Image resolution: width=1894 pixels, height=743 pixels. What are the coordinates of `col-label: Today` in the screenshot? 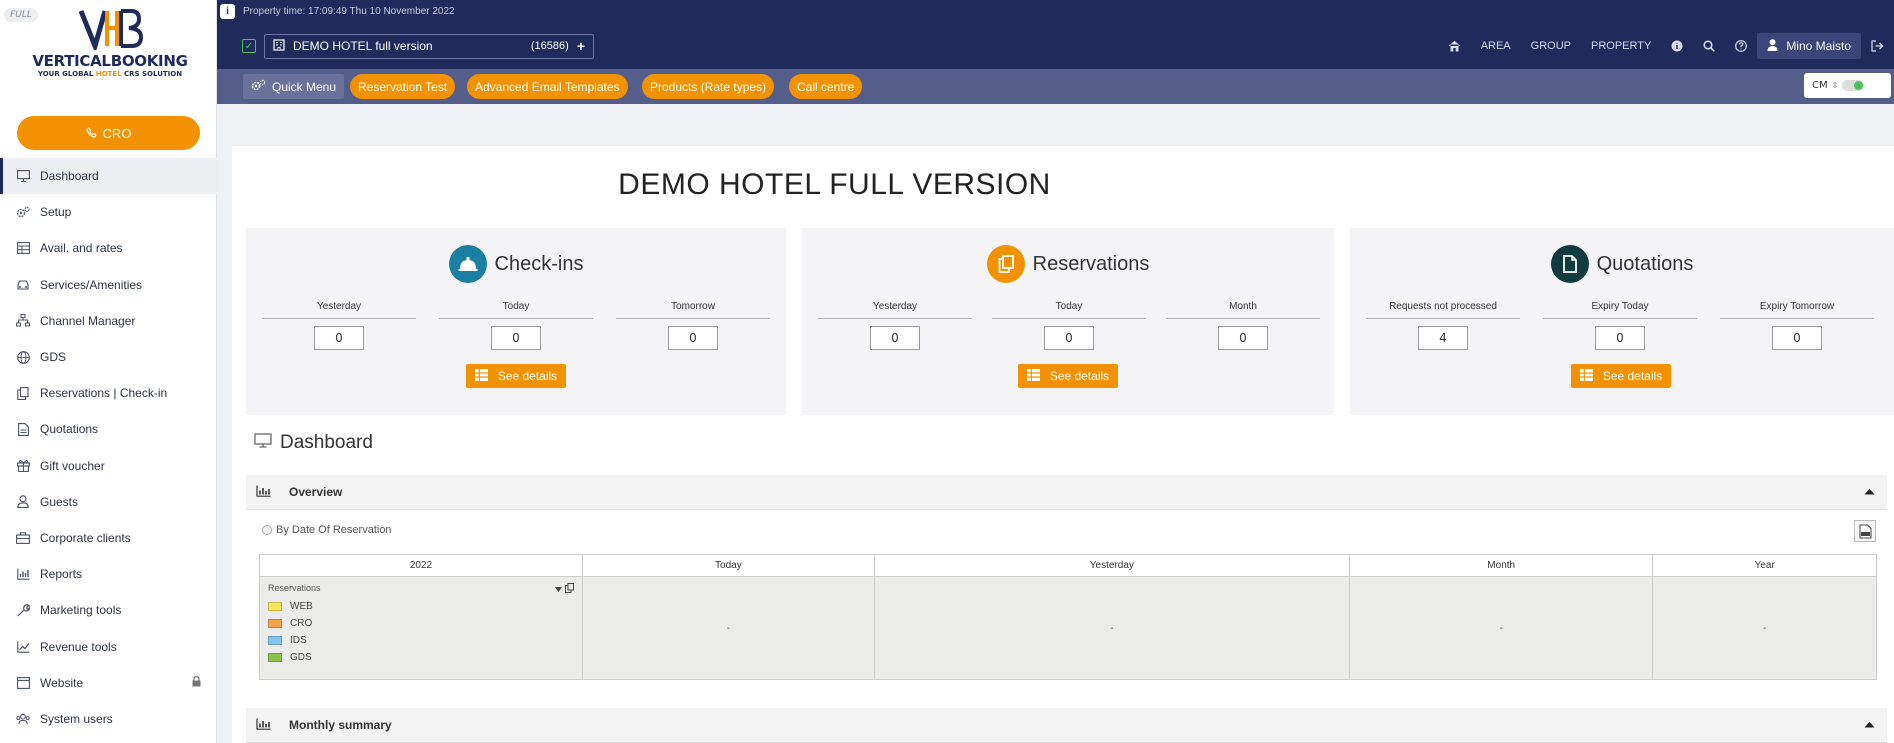 It's located at (516, 310).